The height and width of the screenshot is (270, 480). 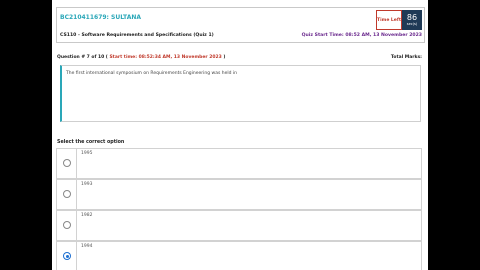 What do you see at coordinates (406, 57) in the screenshot?
I see `total-marks: Total Marks:` at bounding box center [406, 57].